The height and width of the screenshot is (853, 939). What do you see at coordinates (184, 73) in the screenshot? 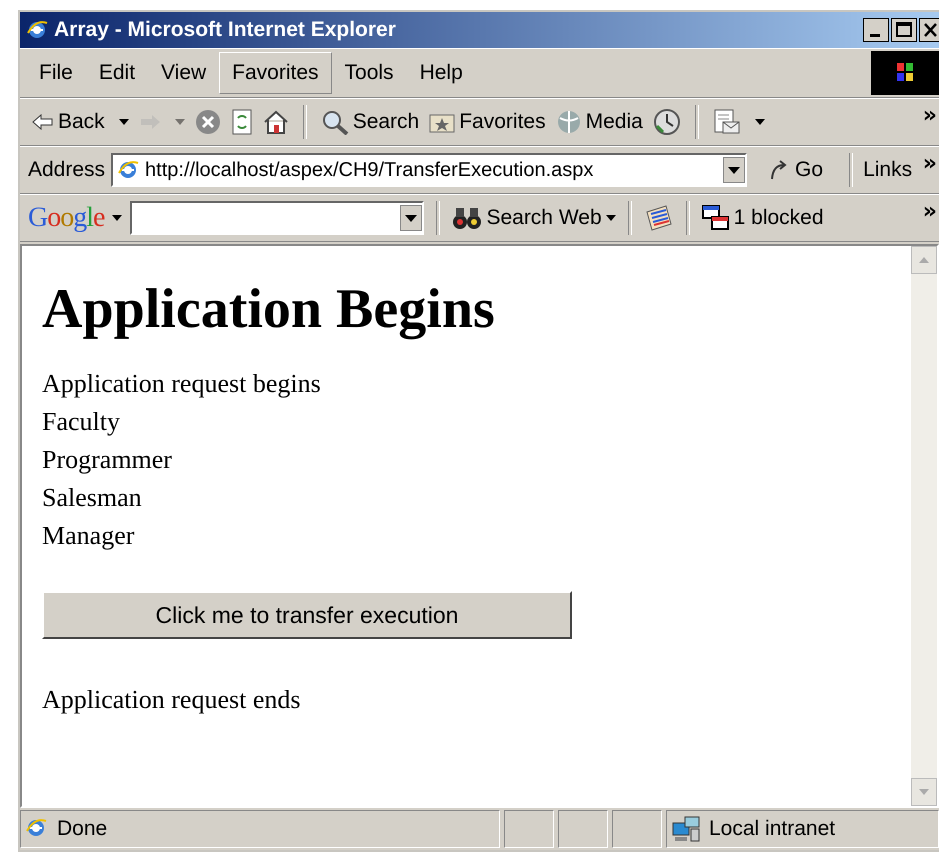
I see `menu-item: View` at bounding box center [184, 73].